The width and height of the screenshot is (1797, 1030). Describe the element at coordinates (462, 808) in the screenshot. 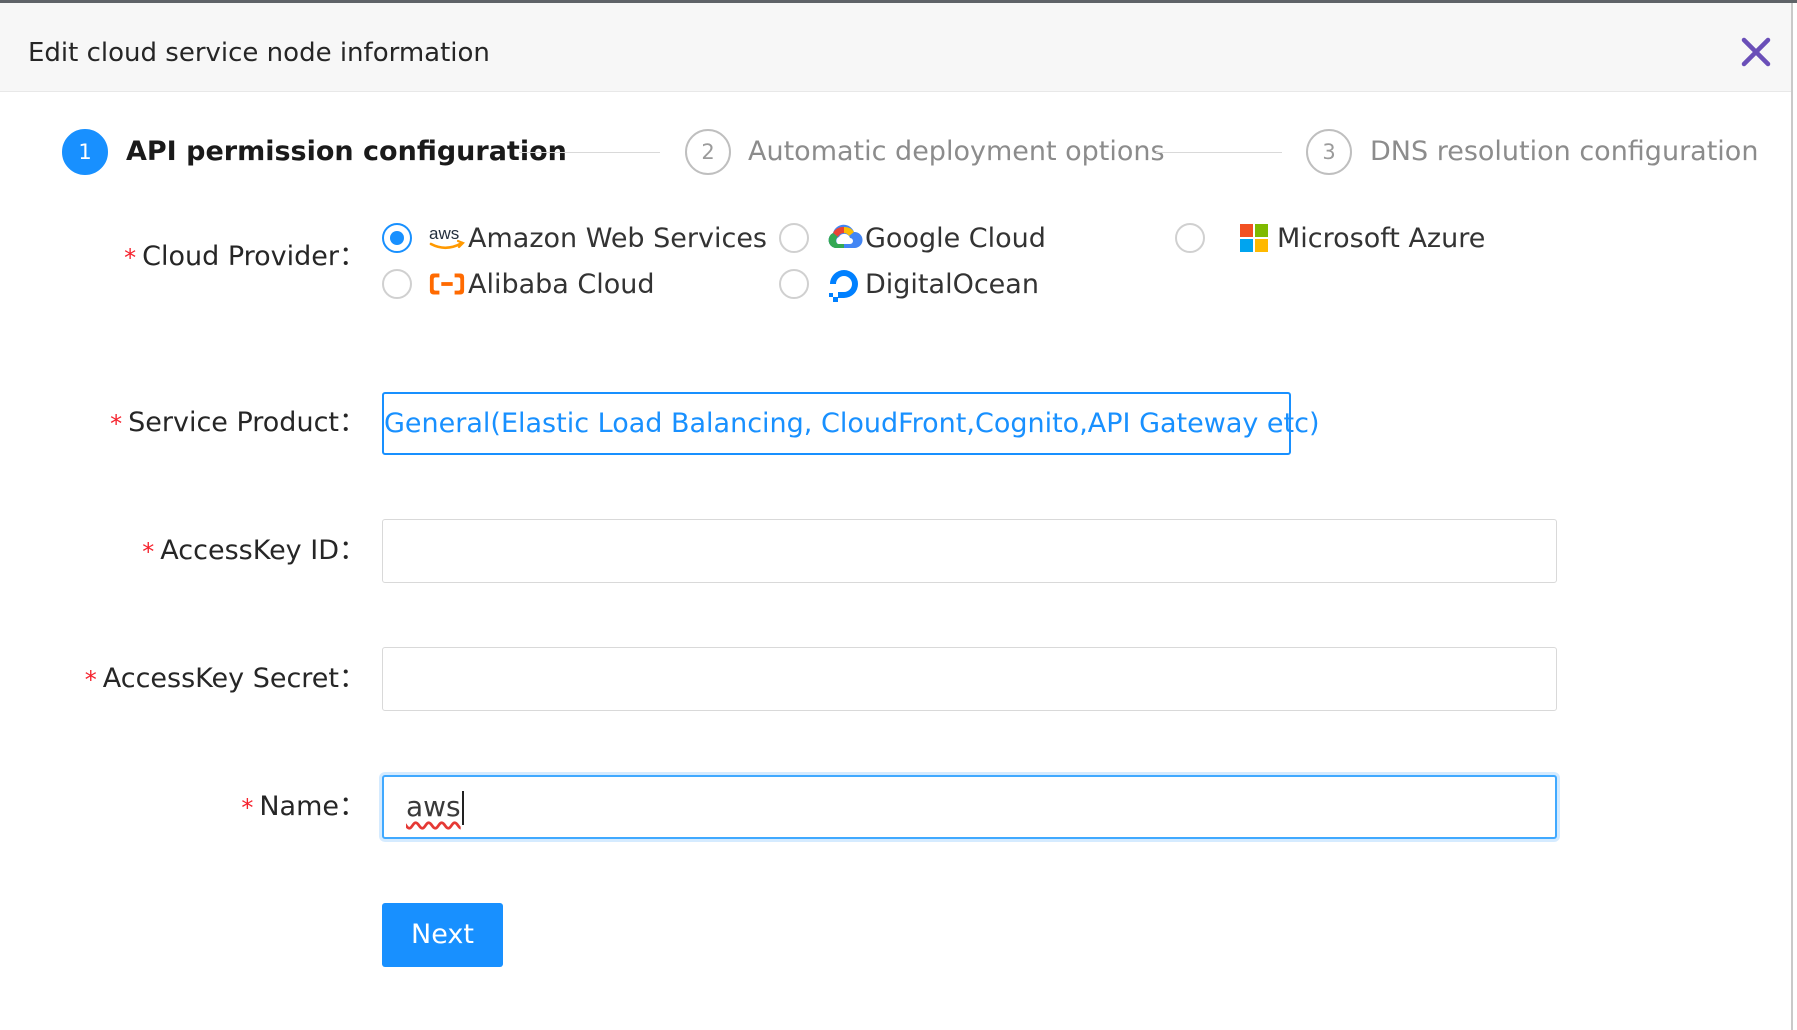

I see `text-caret` at that location.